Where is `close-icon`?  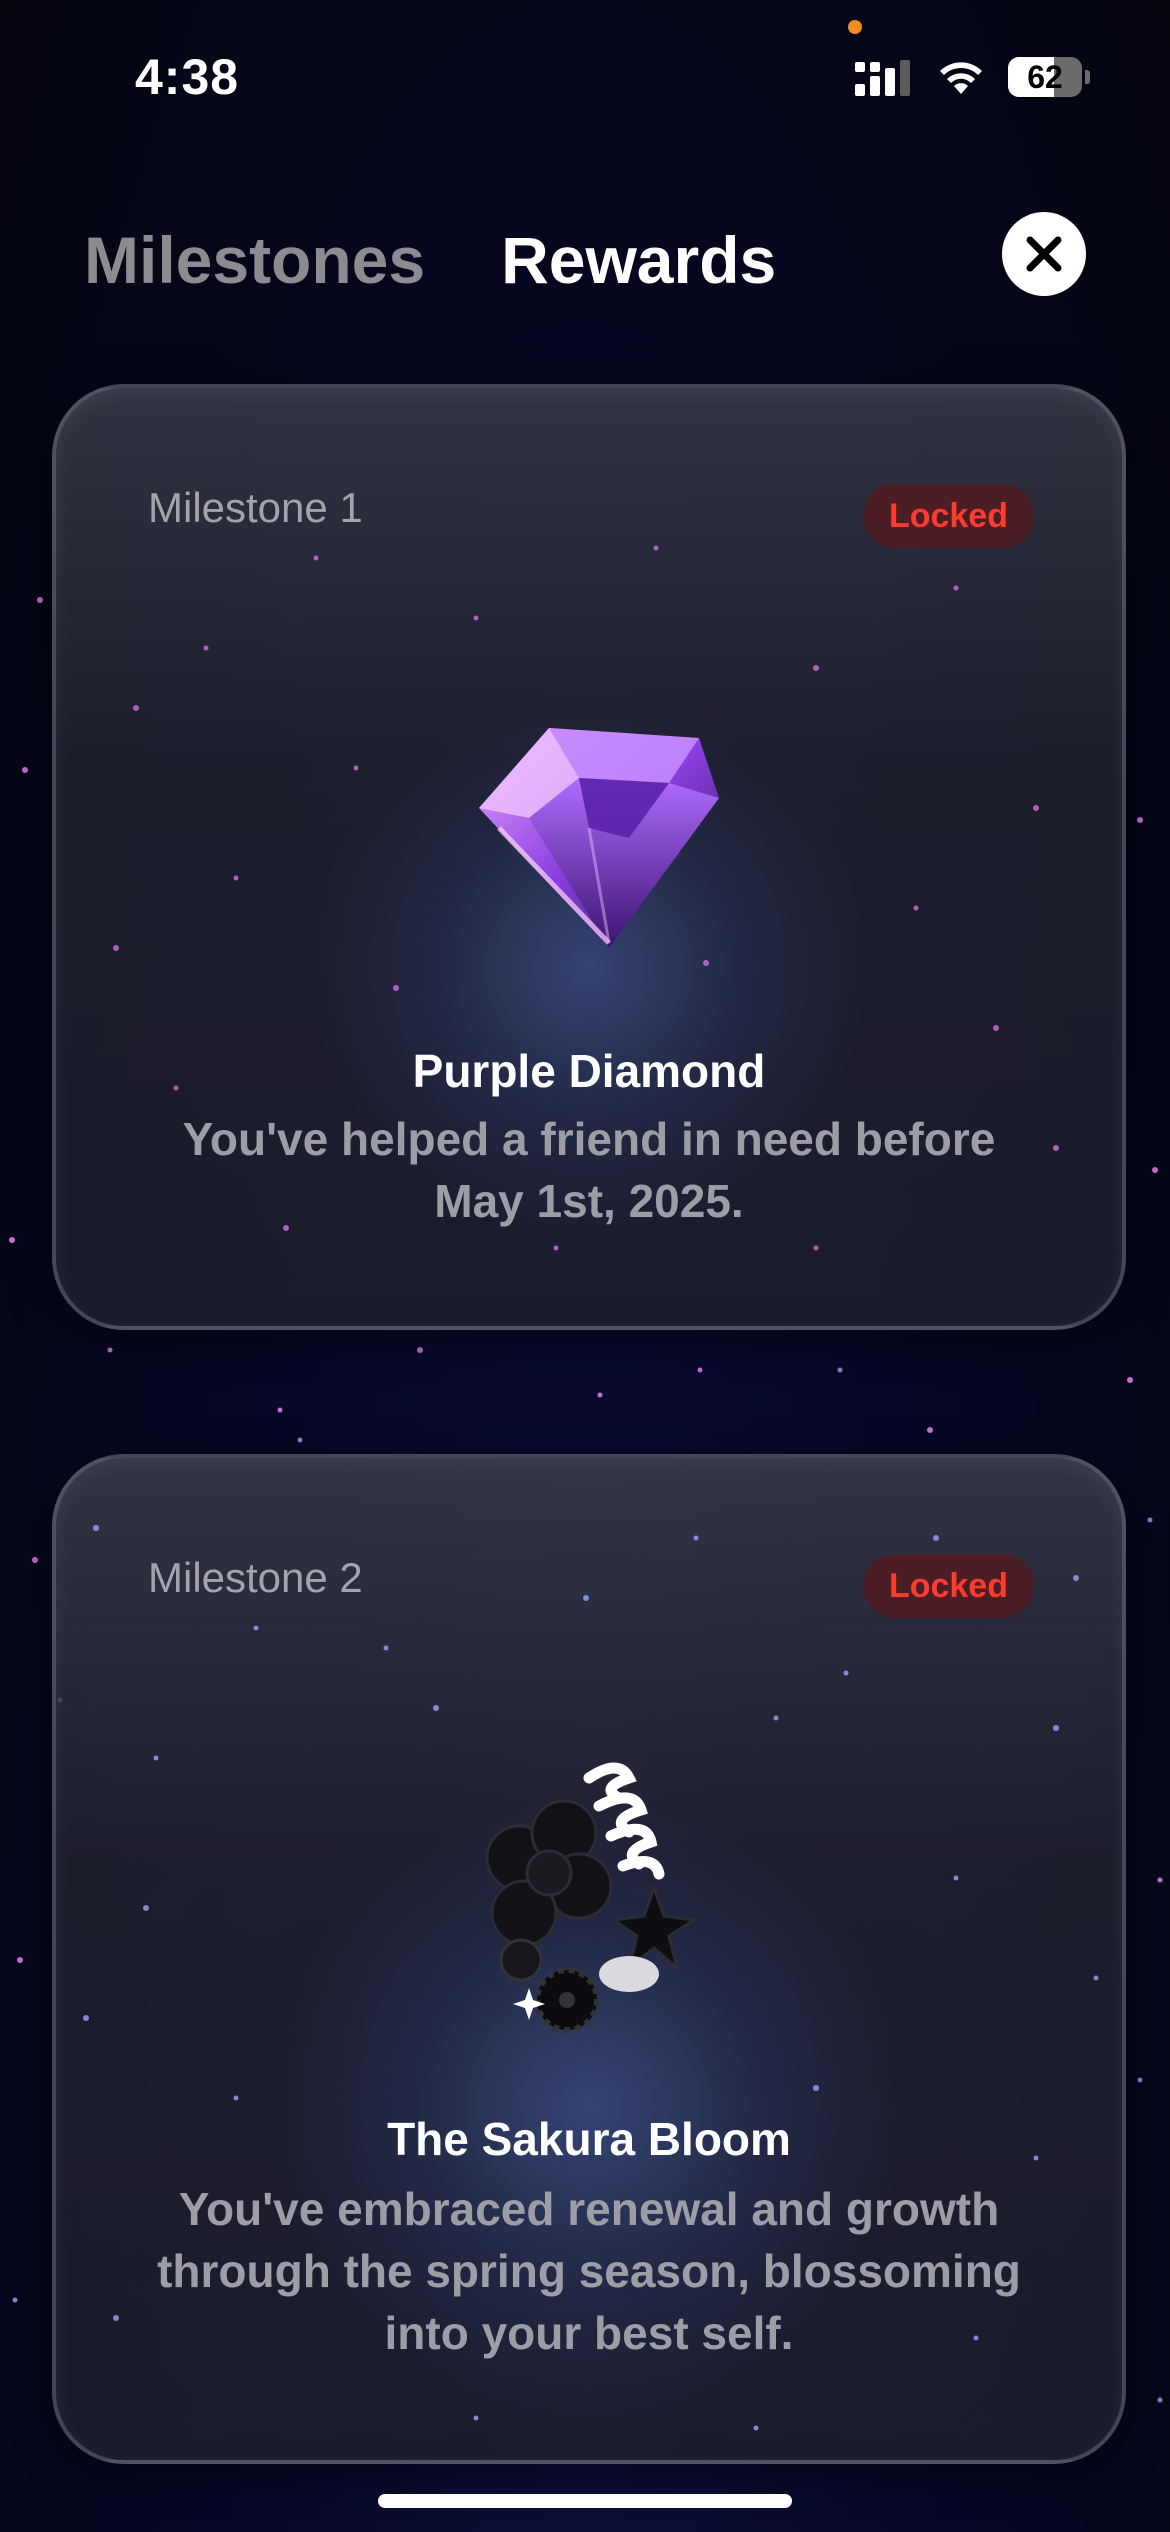
close-icon is located at coordinates (1044, 254).